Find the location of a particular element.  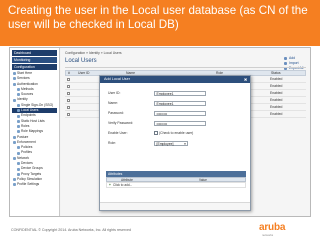

breadcrumb: Configuration » Identity » Local Users is located at coordinates (93, 53).